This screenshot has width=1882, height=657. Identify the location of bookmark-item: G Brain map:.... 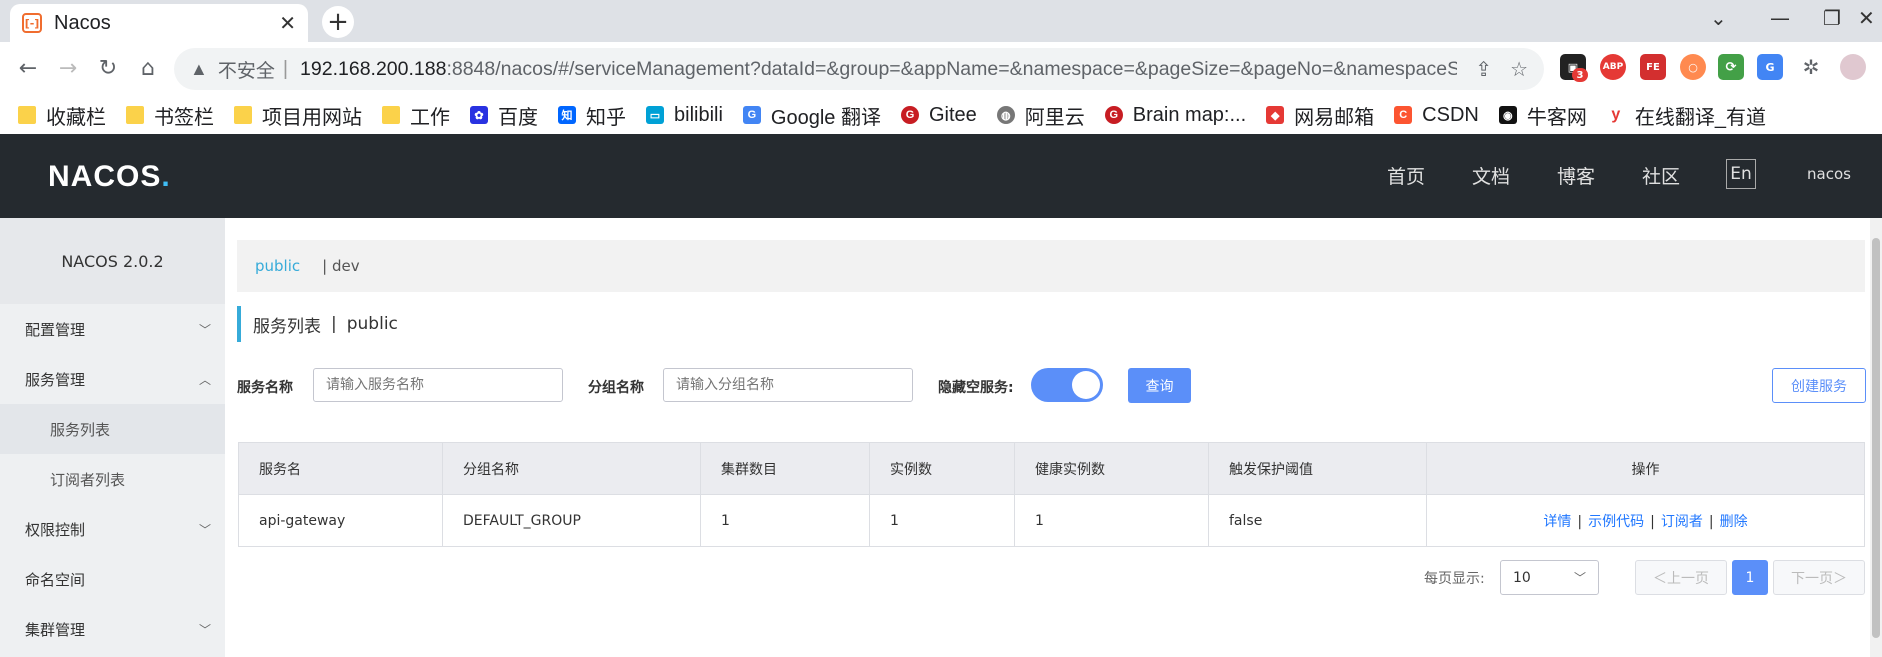
(1175, 115).